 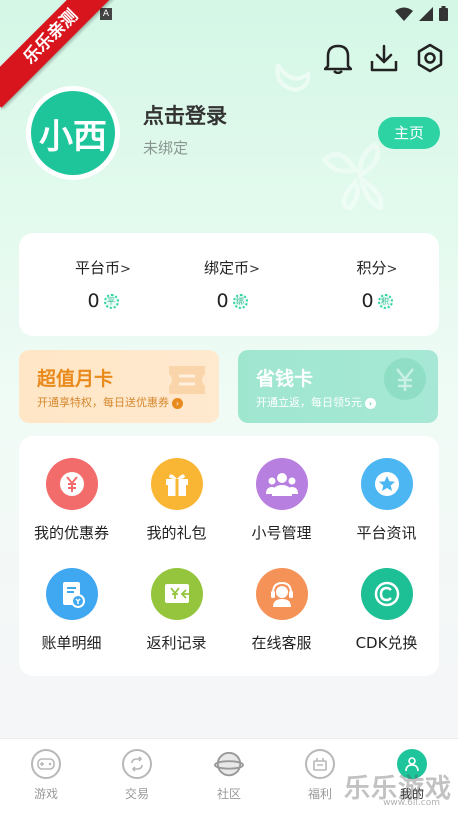 I want to click on gamepad-icon, so click(x=46, y=764).